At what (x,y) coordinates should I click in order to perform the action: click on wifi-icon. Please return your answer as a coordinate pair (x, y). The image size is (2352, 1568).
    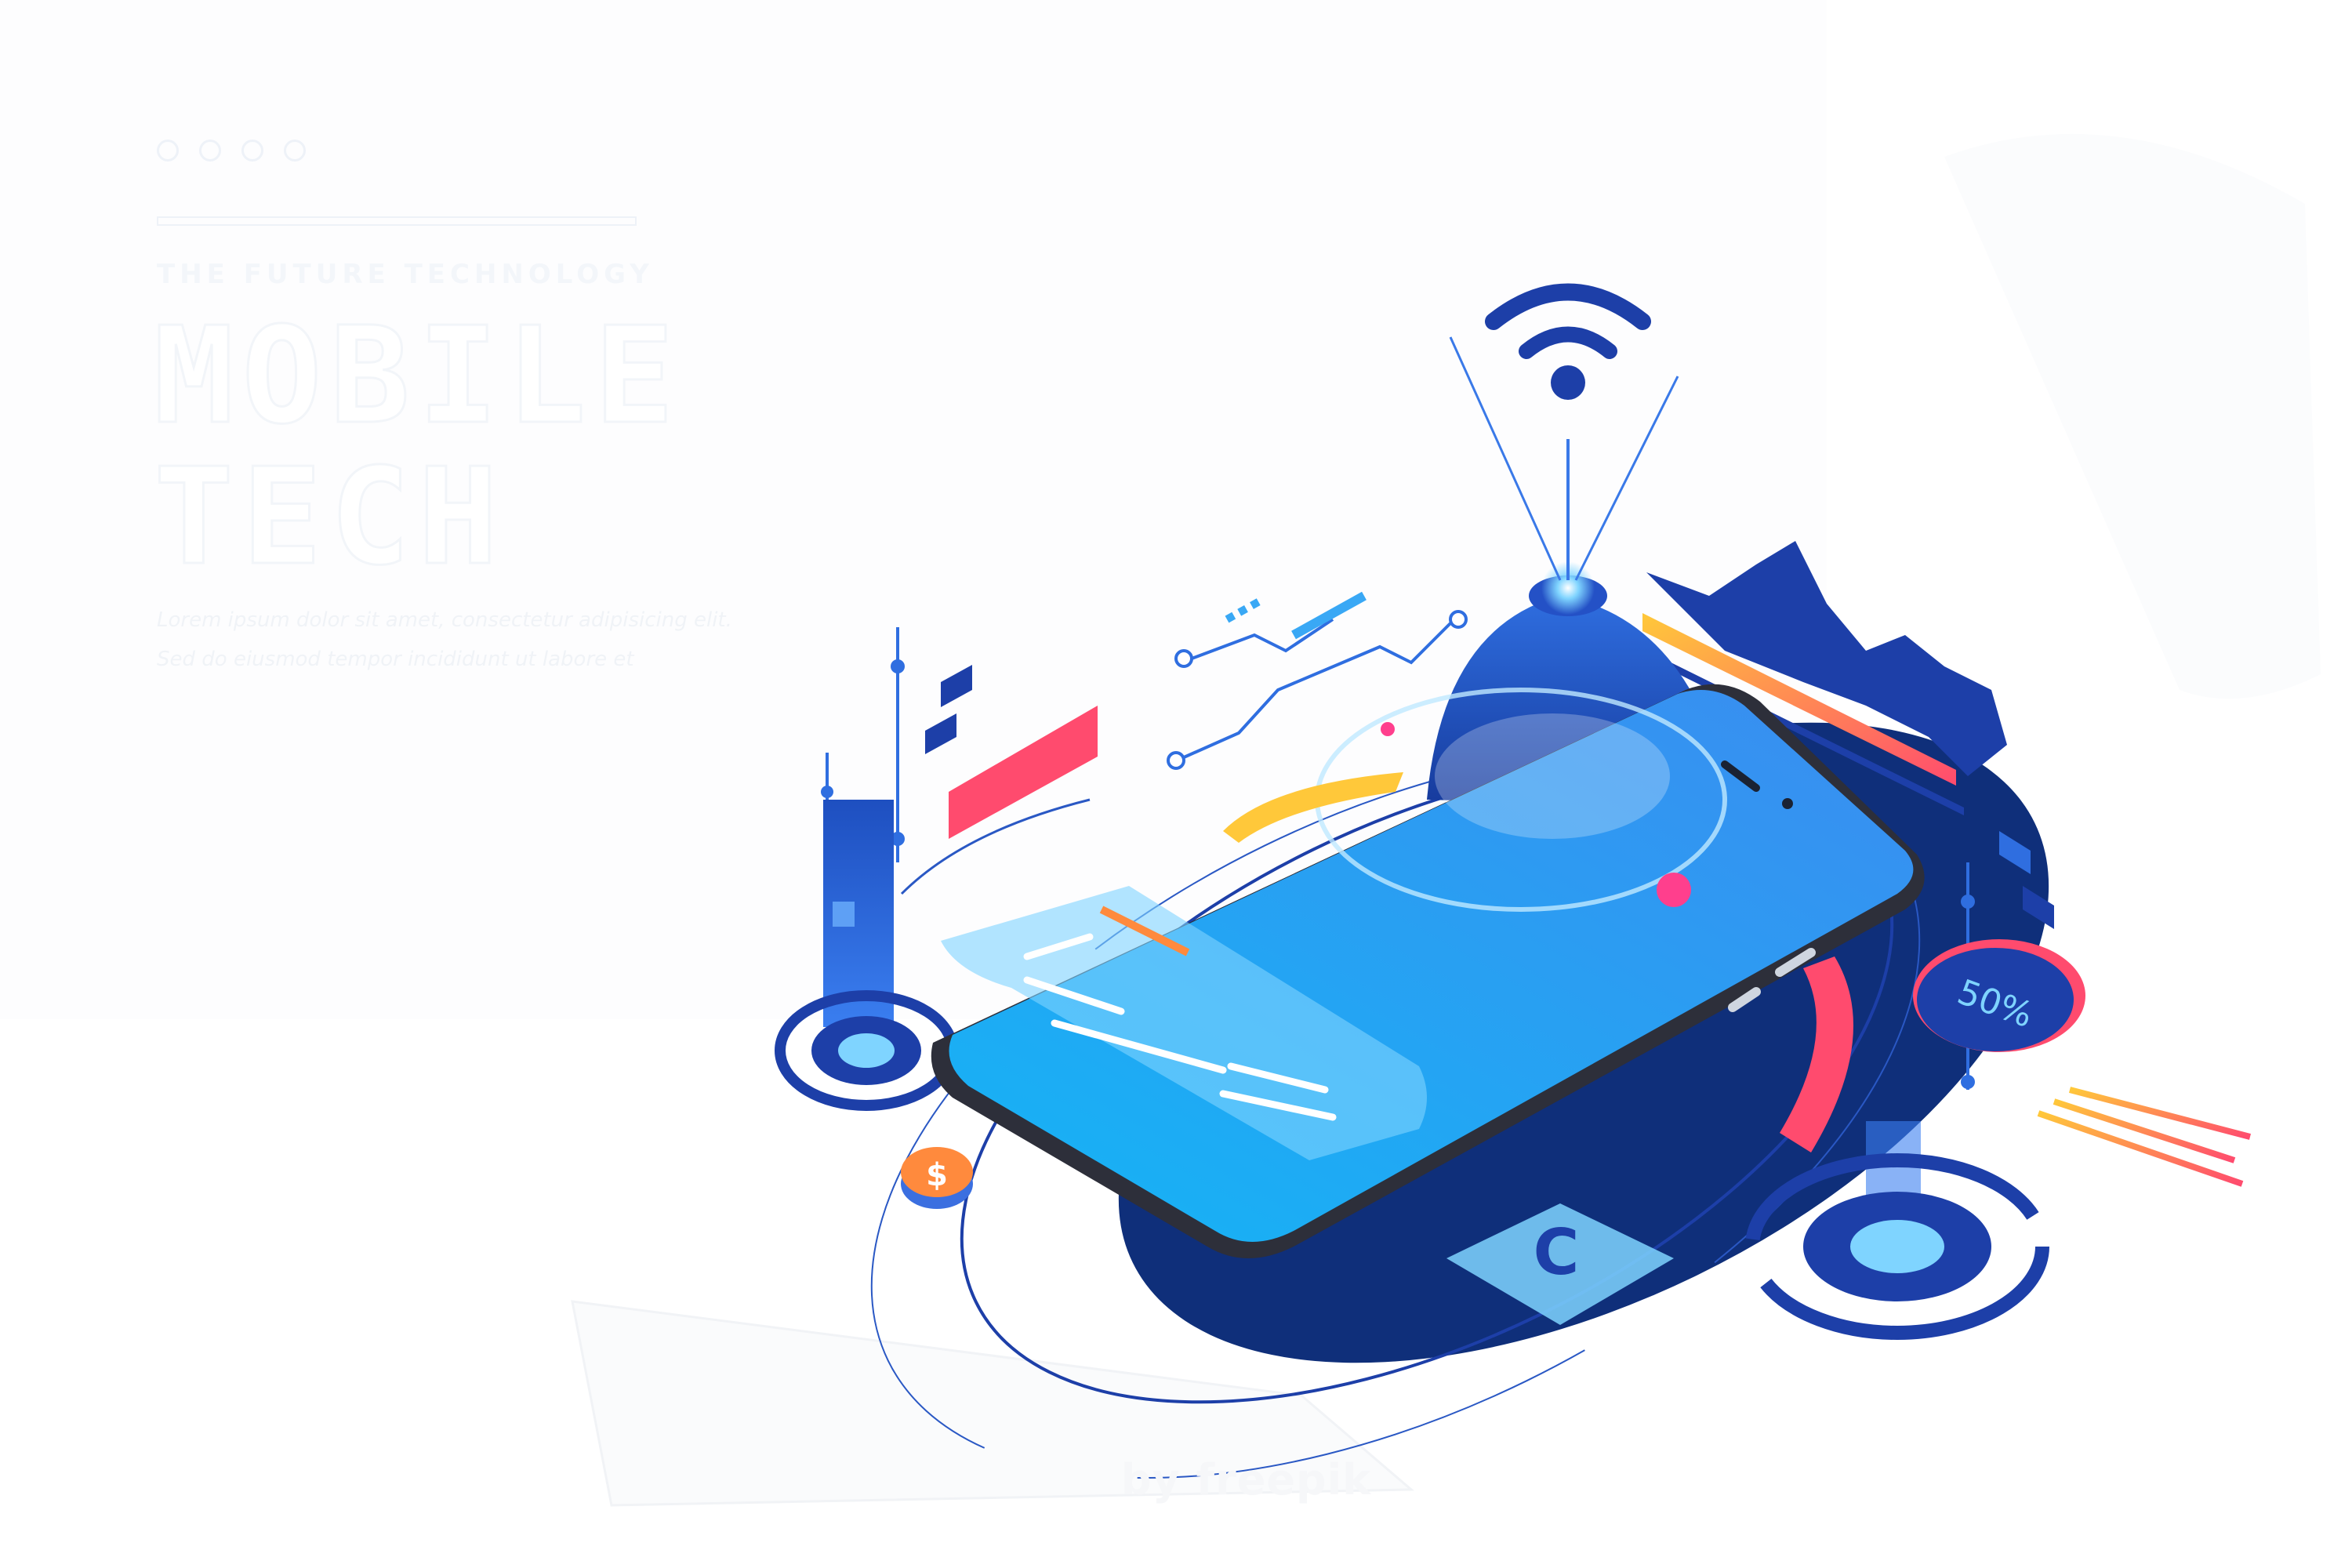
    Looking at the image, I should click on (1568, 341).